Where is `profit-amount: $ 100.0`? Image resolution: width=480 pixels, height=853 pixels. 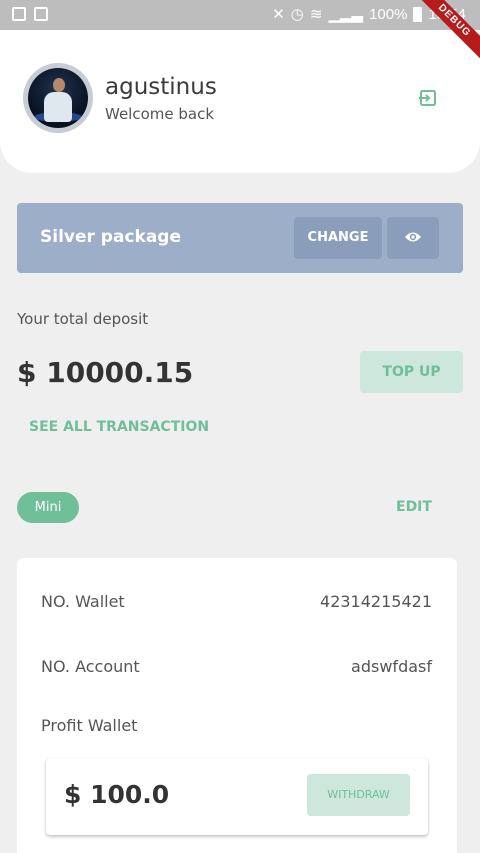
profit-amount: $ 100.0 is located at coordinates (117, 794).